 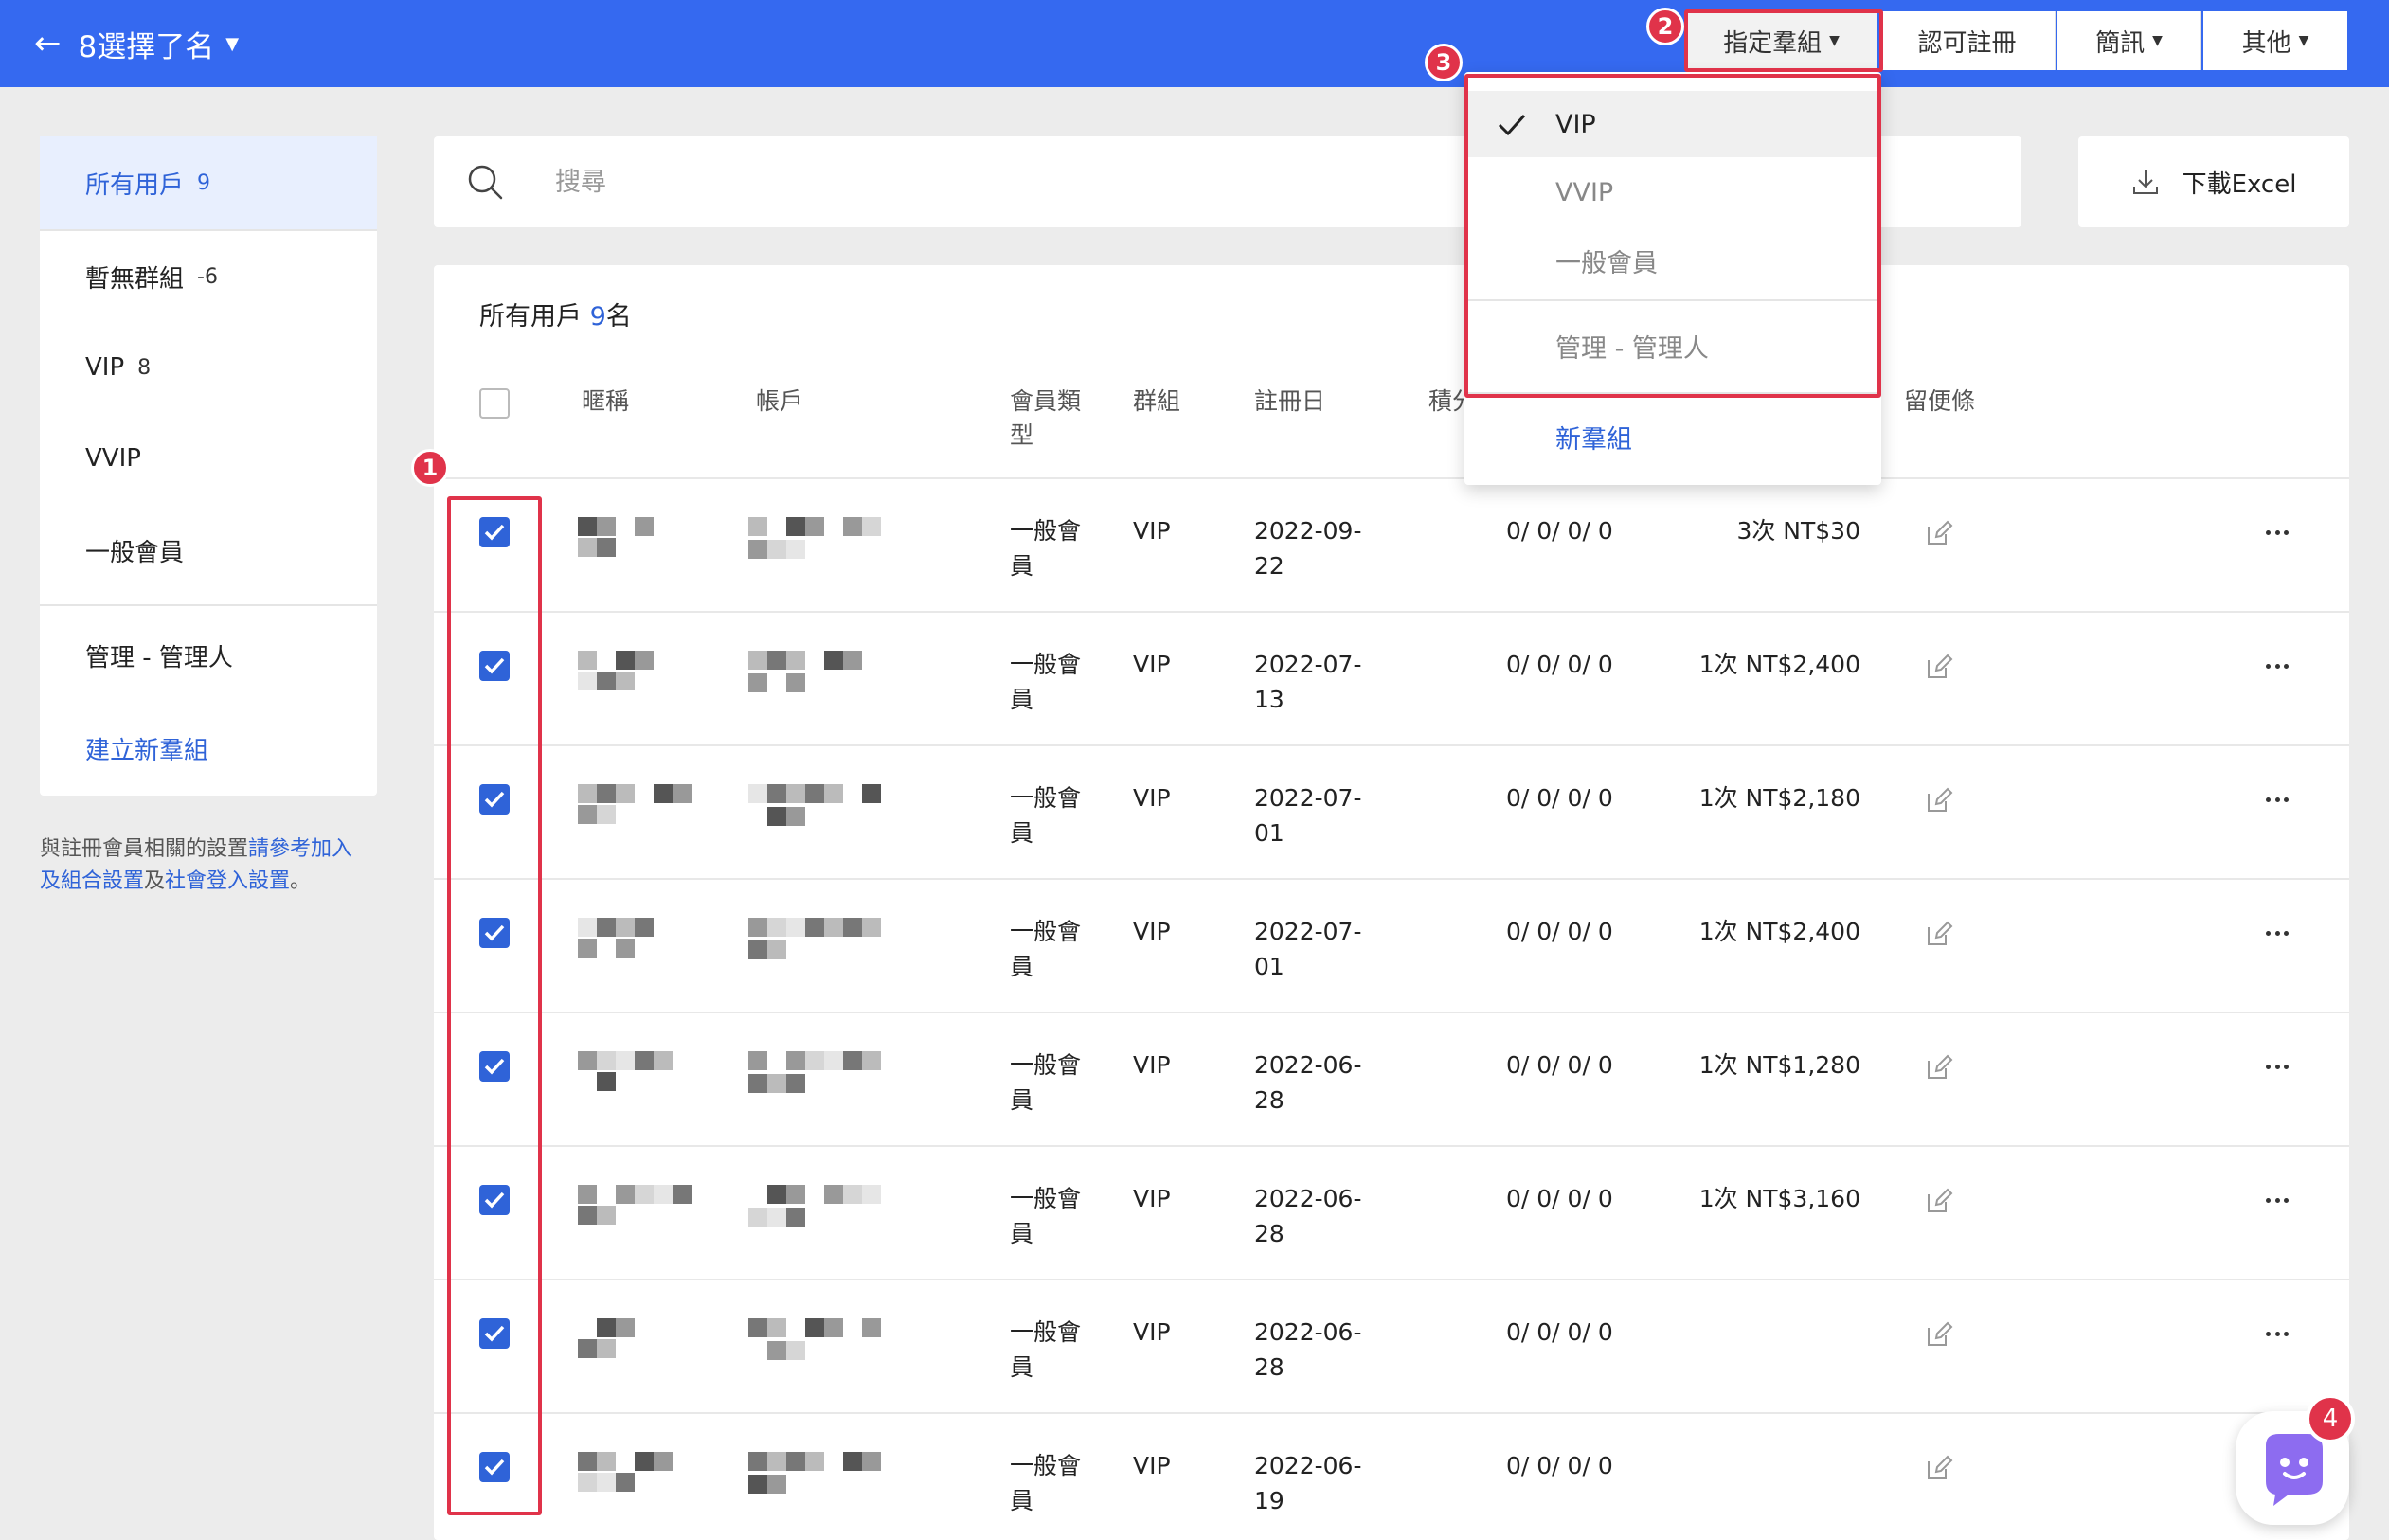 I want to click on sidebar-item-vip: VIP 8, so click(x=208, y=367).